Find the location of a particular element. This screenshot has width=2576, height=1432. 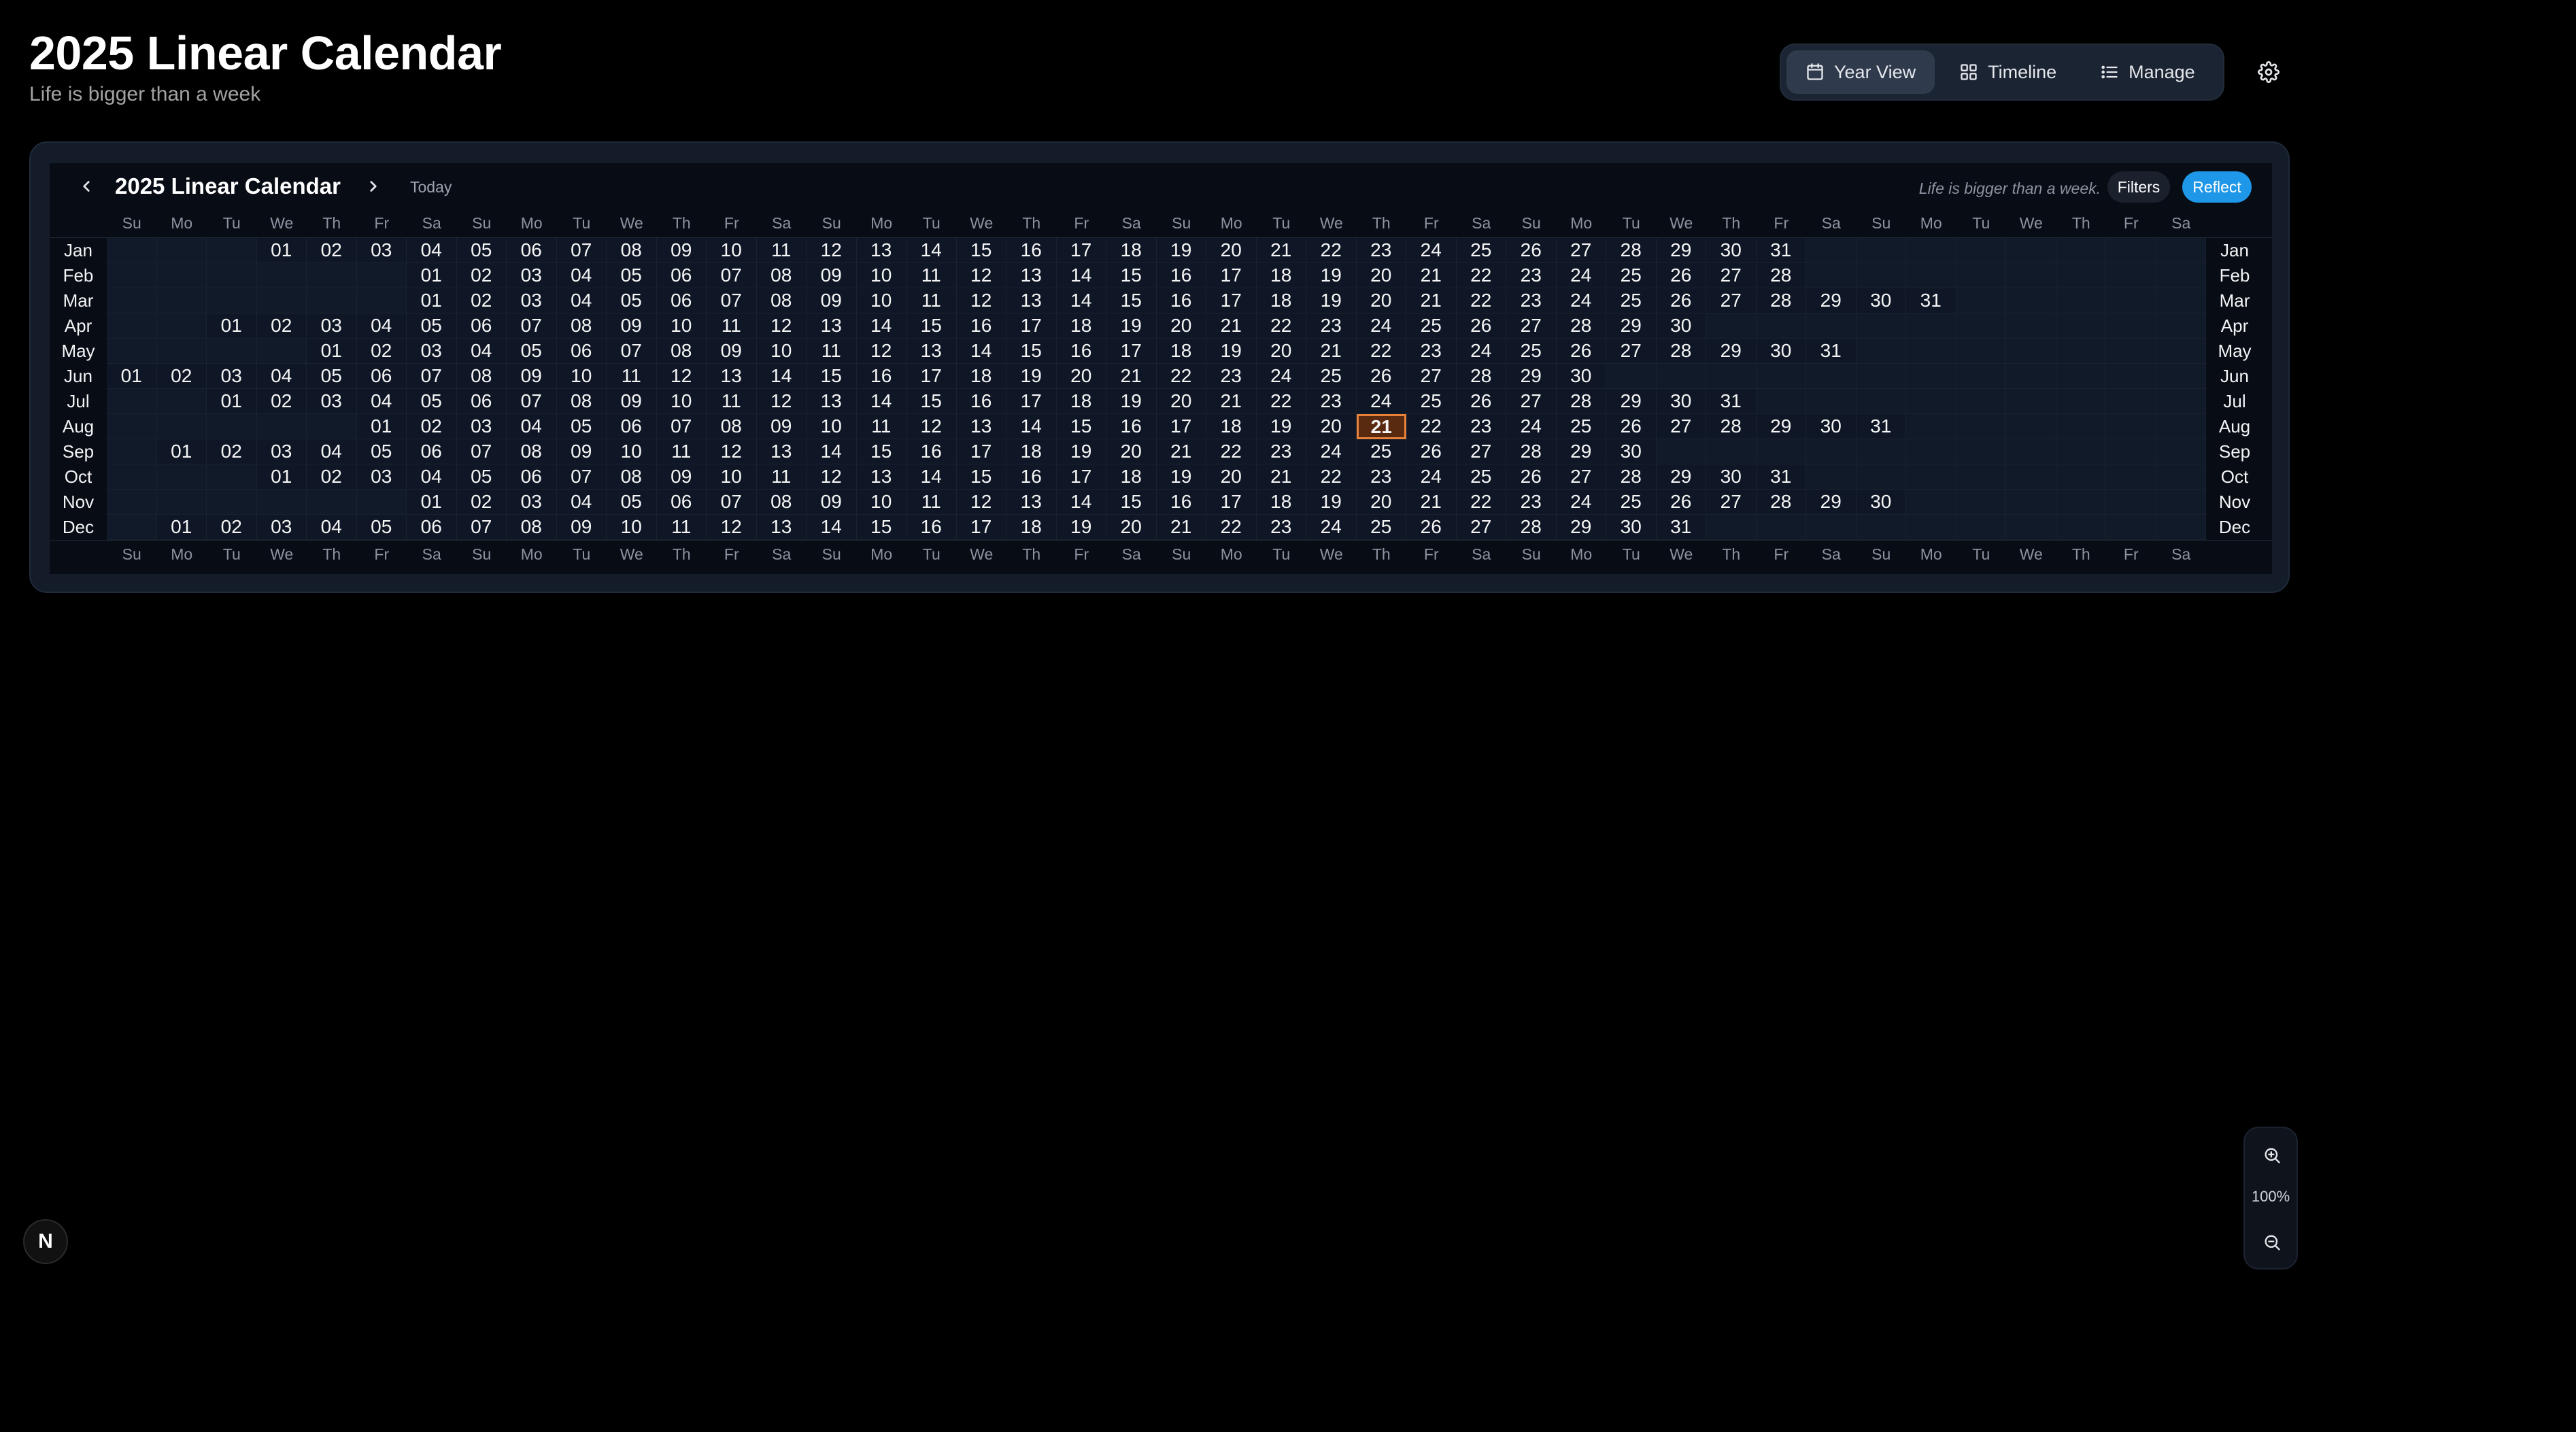

next-year-button is located at coordinates (373, 186).